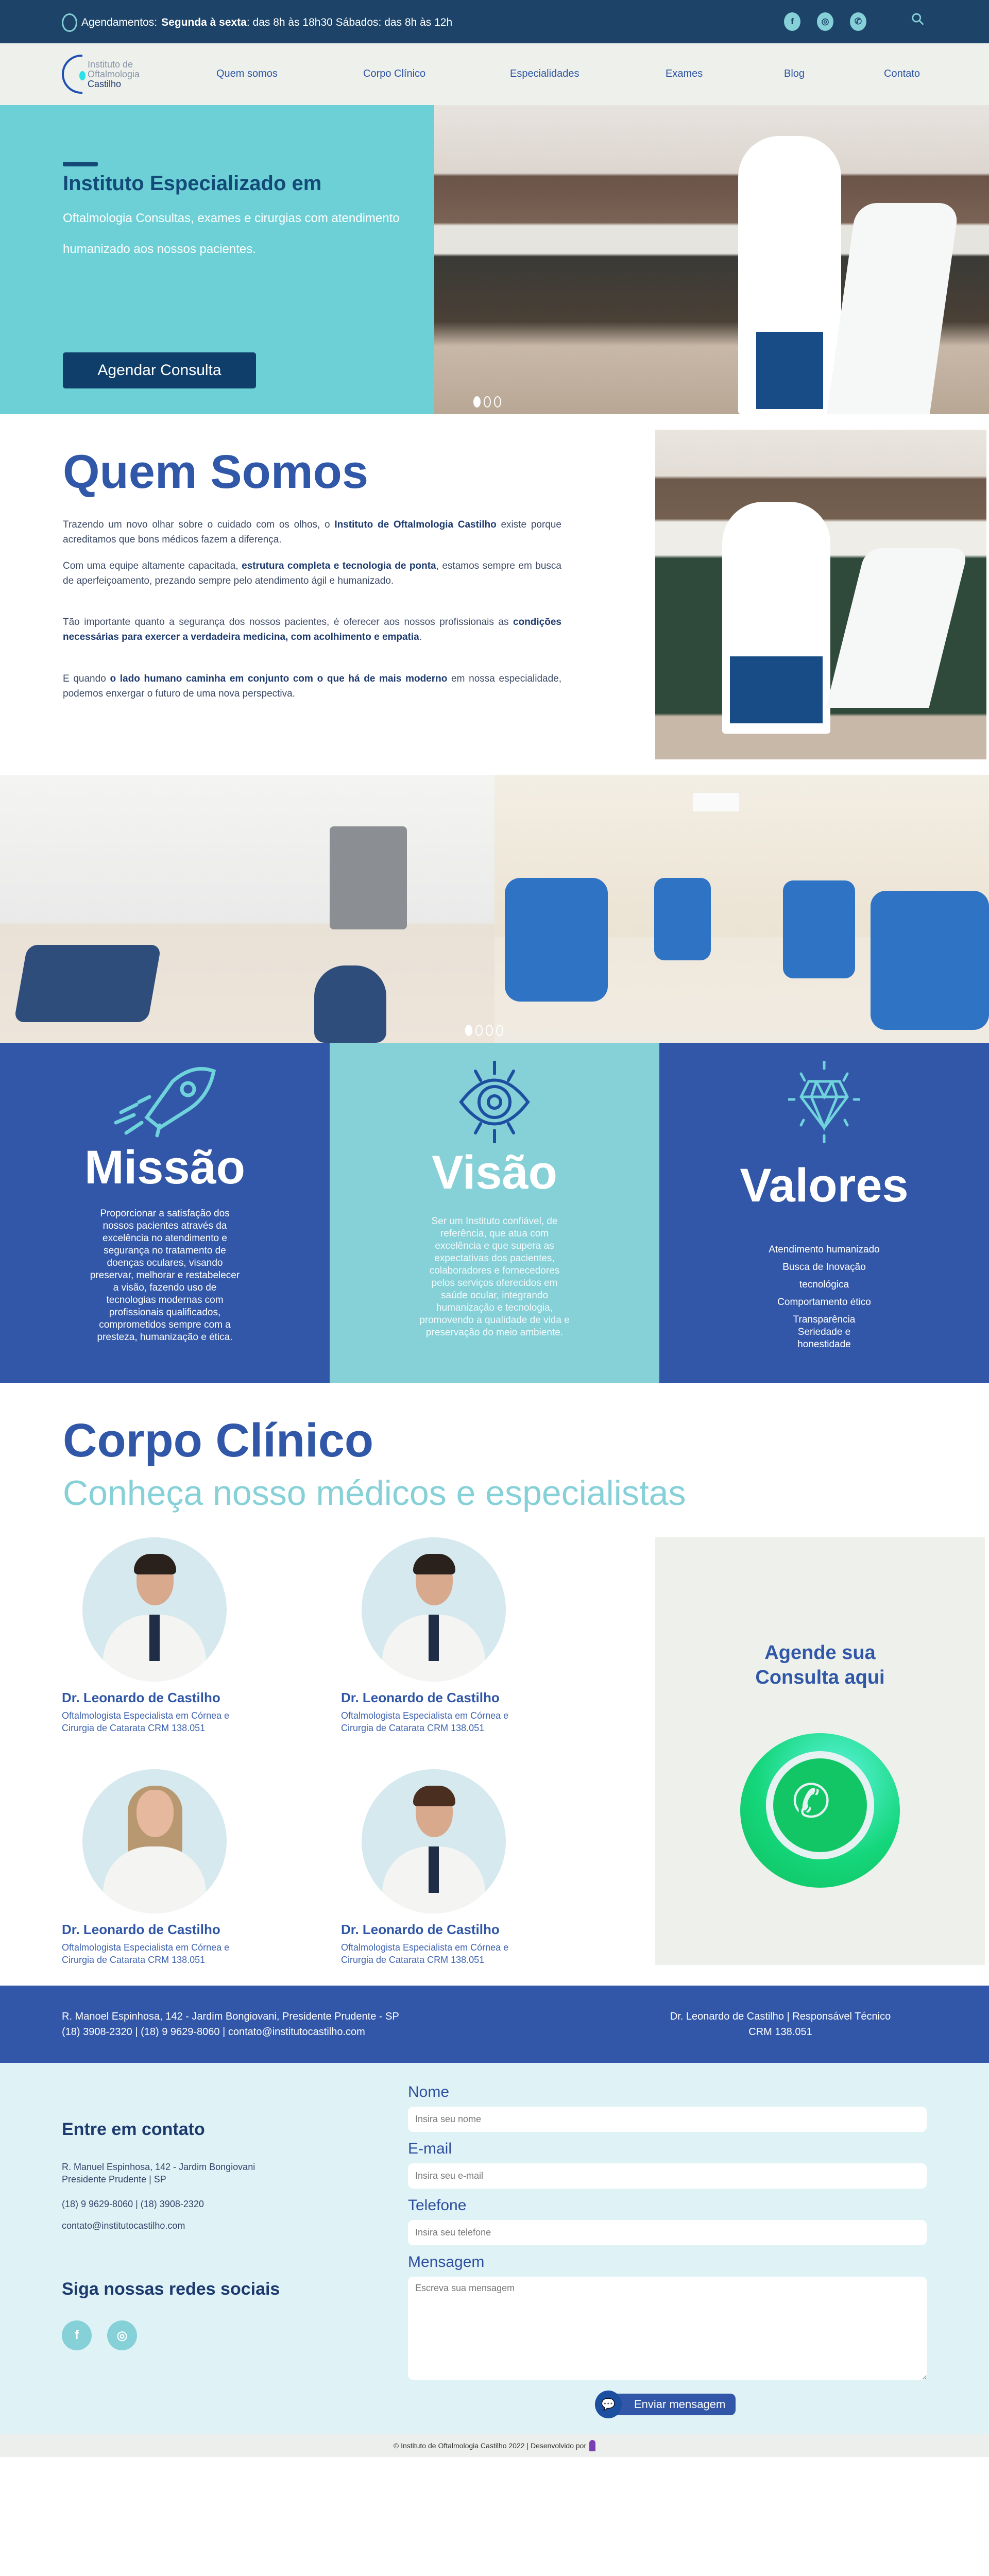  Describe the element at coordinates (676, 2404) in the screenshot. I see `send-message-label: Enviar mensagem` at that location.